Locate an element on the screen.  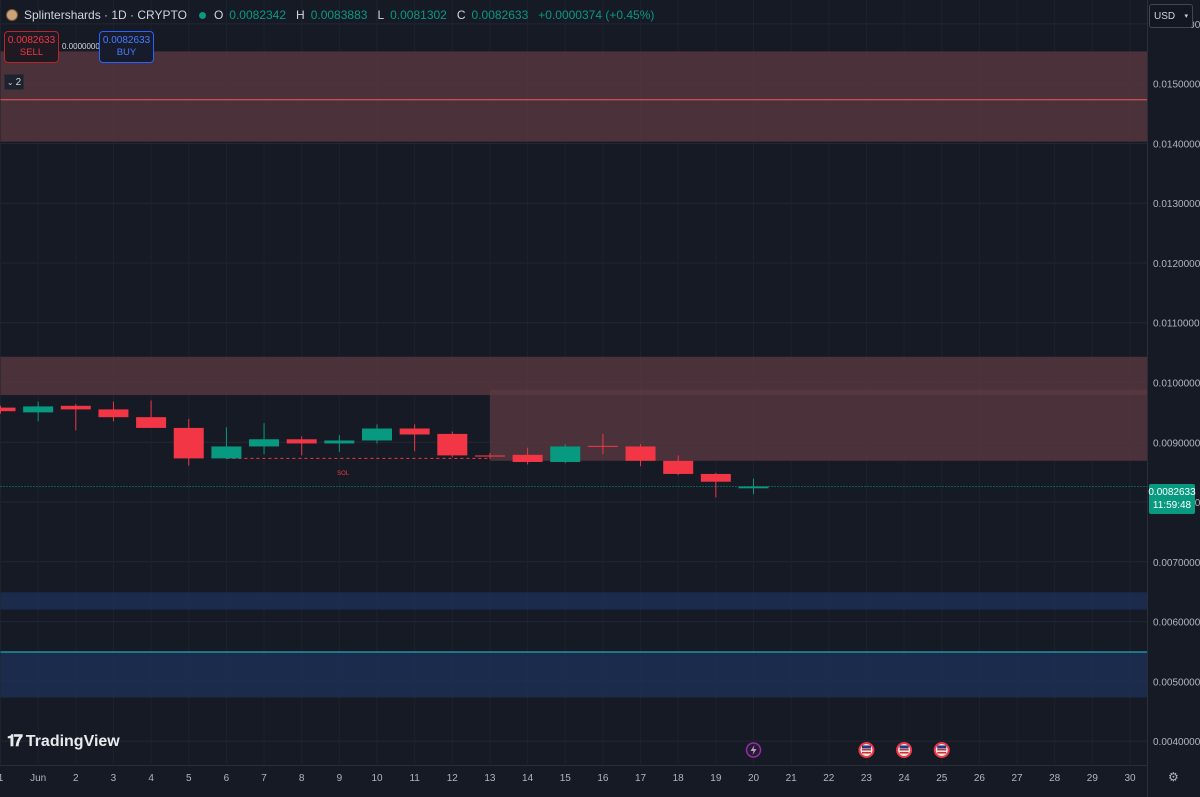
open-value: 0.0082342 is located at coordinates (258, 15).